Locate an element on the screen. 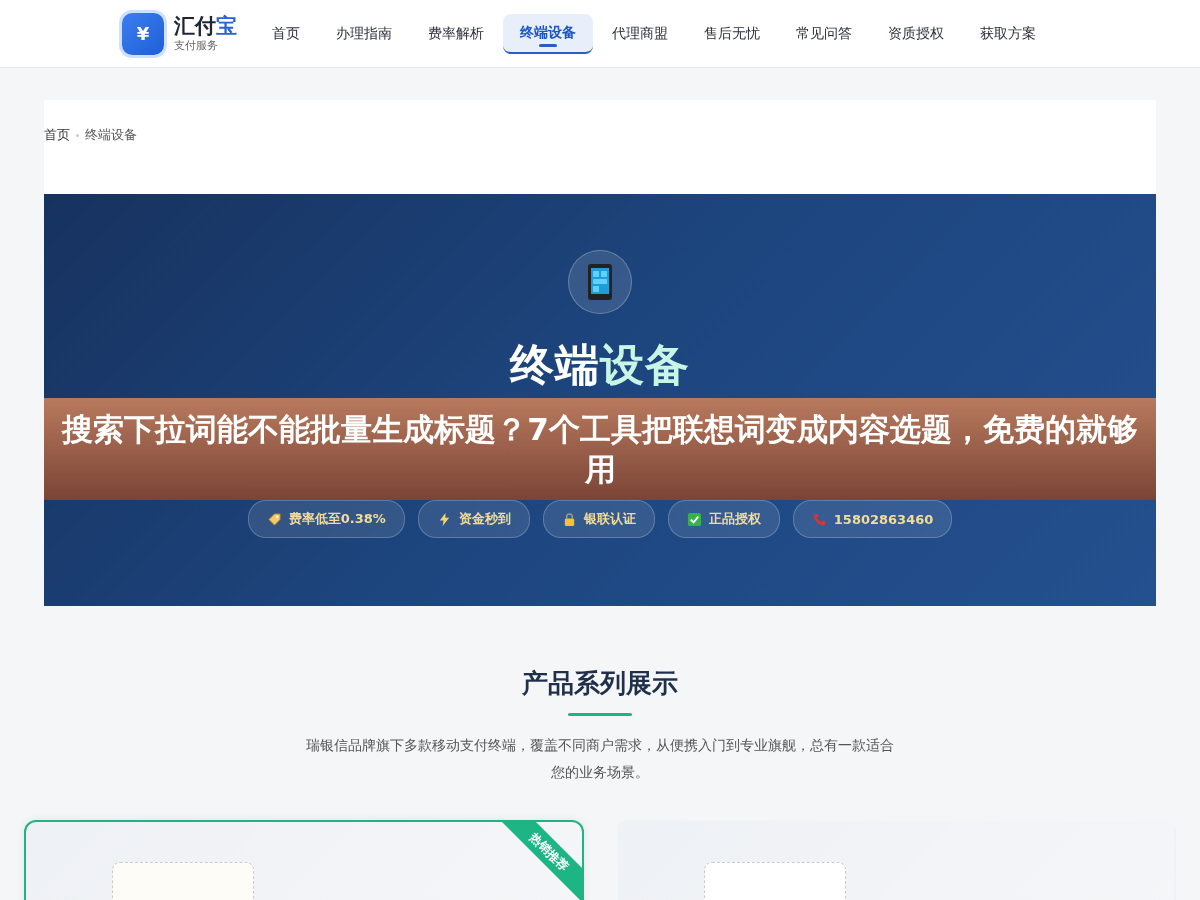 This screenshot has width=1200, height=900. hero-title: 终端设备 is located at coordinates (600, 365).